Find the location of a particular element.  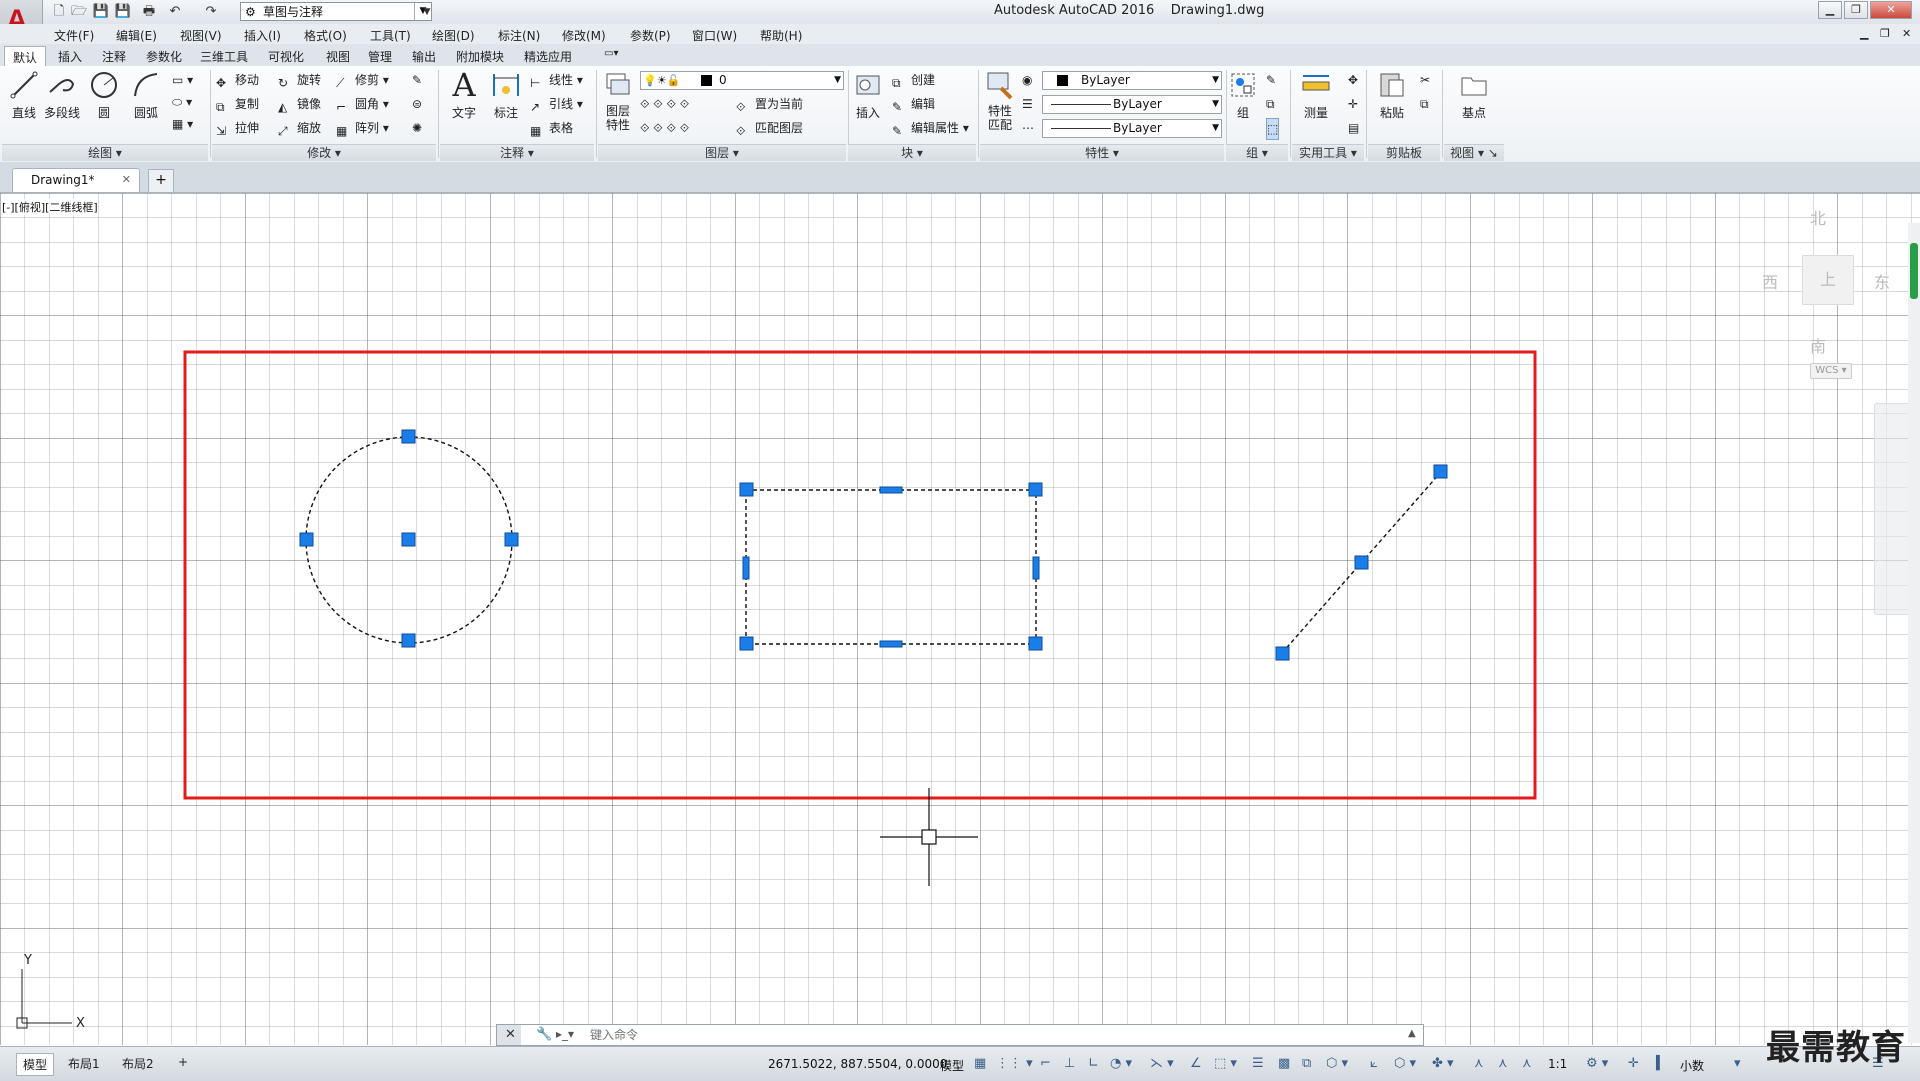

wrench-icon: 🔧 is located at coordinates (544, 1034).